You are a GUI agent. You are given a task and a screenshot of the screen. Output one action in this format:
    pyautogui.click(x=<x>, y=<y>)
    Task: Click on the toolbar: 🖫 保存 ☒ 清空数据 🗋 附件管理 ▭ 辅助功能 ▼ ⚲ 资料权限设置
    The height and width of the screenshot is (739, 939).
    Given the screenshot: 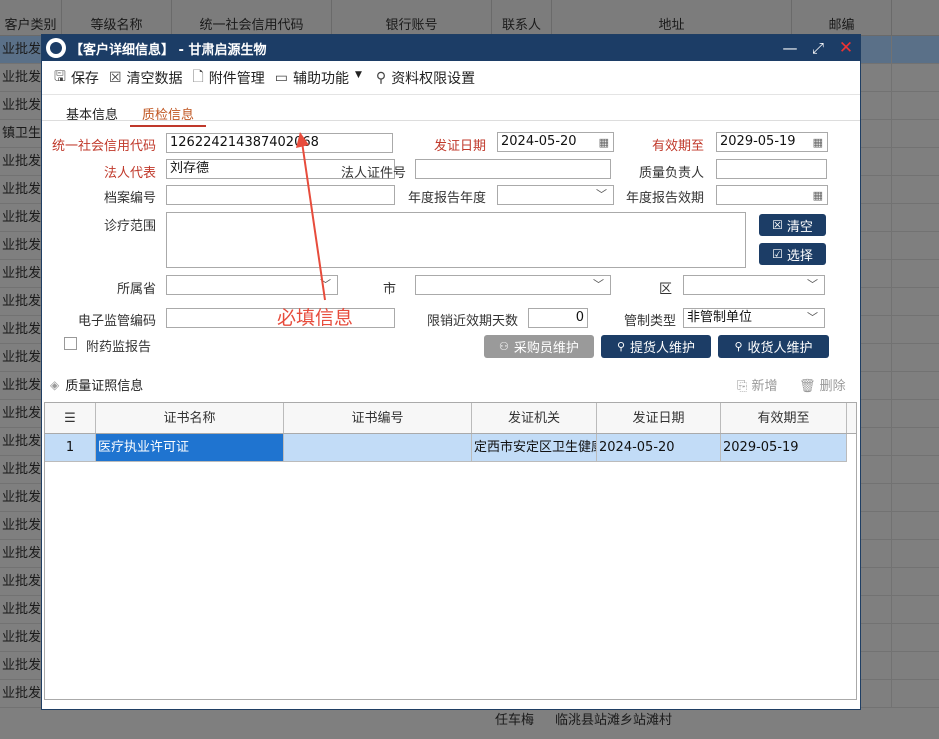 What is the action you would take?
    pyautogui.click(x=451, y=78)
    